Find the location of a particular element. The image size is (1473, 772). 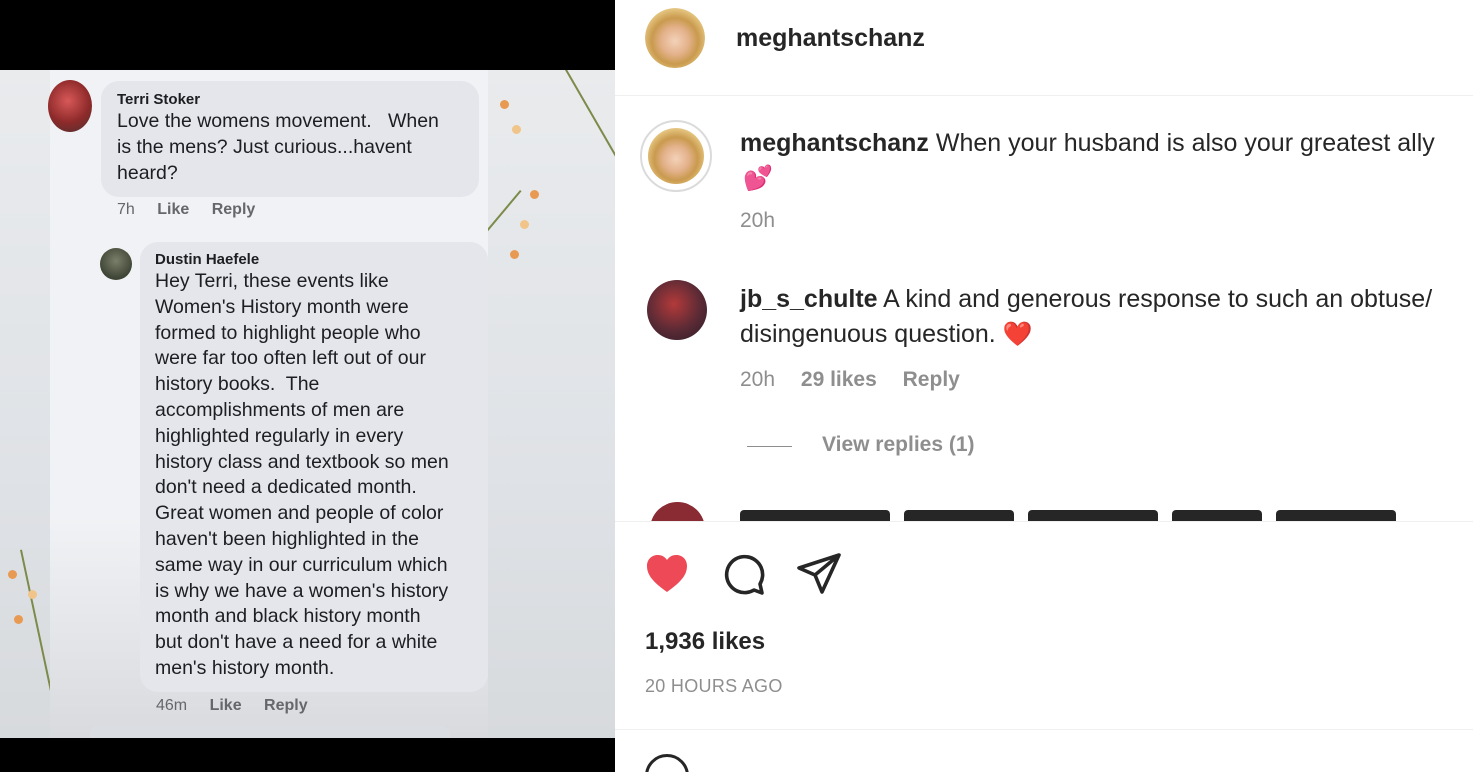

comment-username: jb_s_chulte is located at coordinates (809, 299).